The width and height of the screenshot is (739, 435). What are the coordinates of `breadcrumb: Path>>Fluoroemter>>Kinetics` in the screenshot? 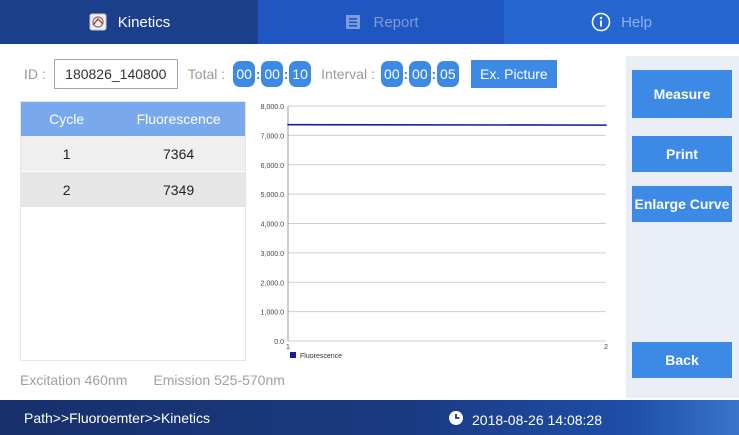 It's located at (117, 418).